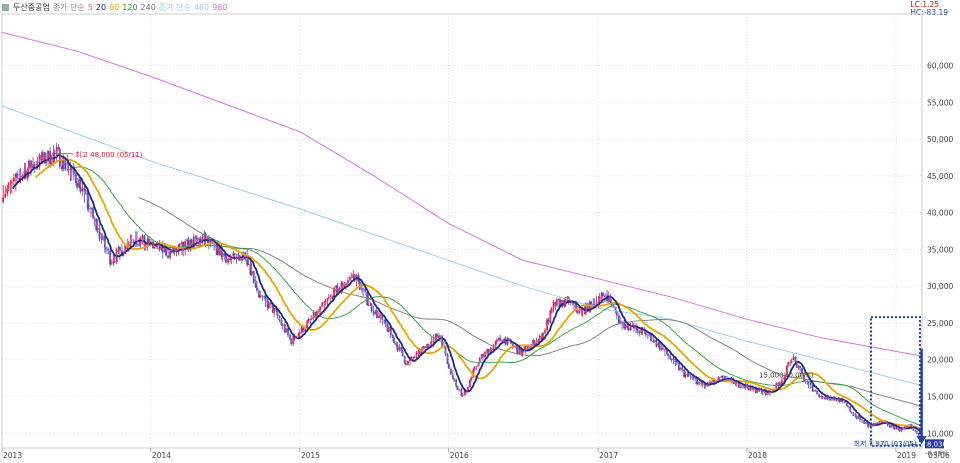 This screenshot has width=960, height=463. Describe the element at coordinates (786, 375) in the screenshot. I see `mid-label: 15,000 (0.00%)` at that location.